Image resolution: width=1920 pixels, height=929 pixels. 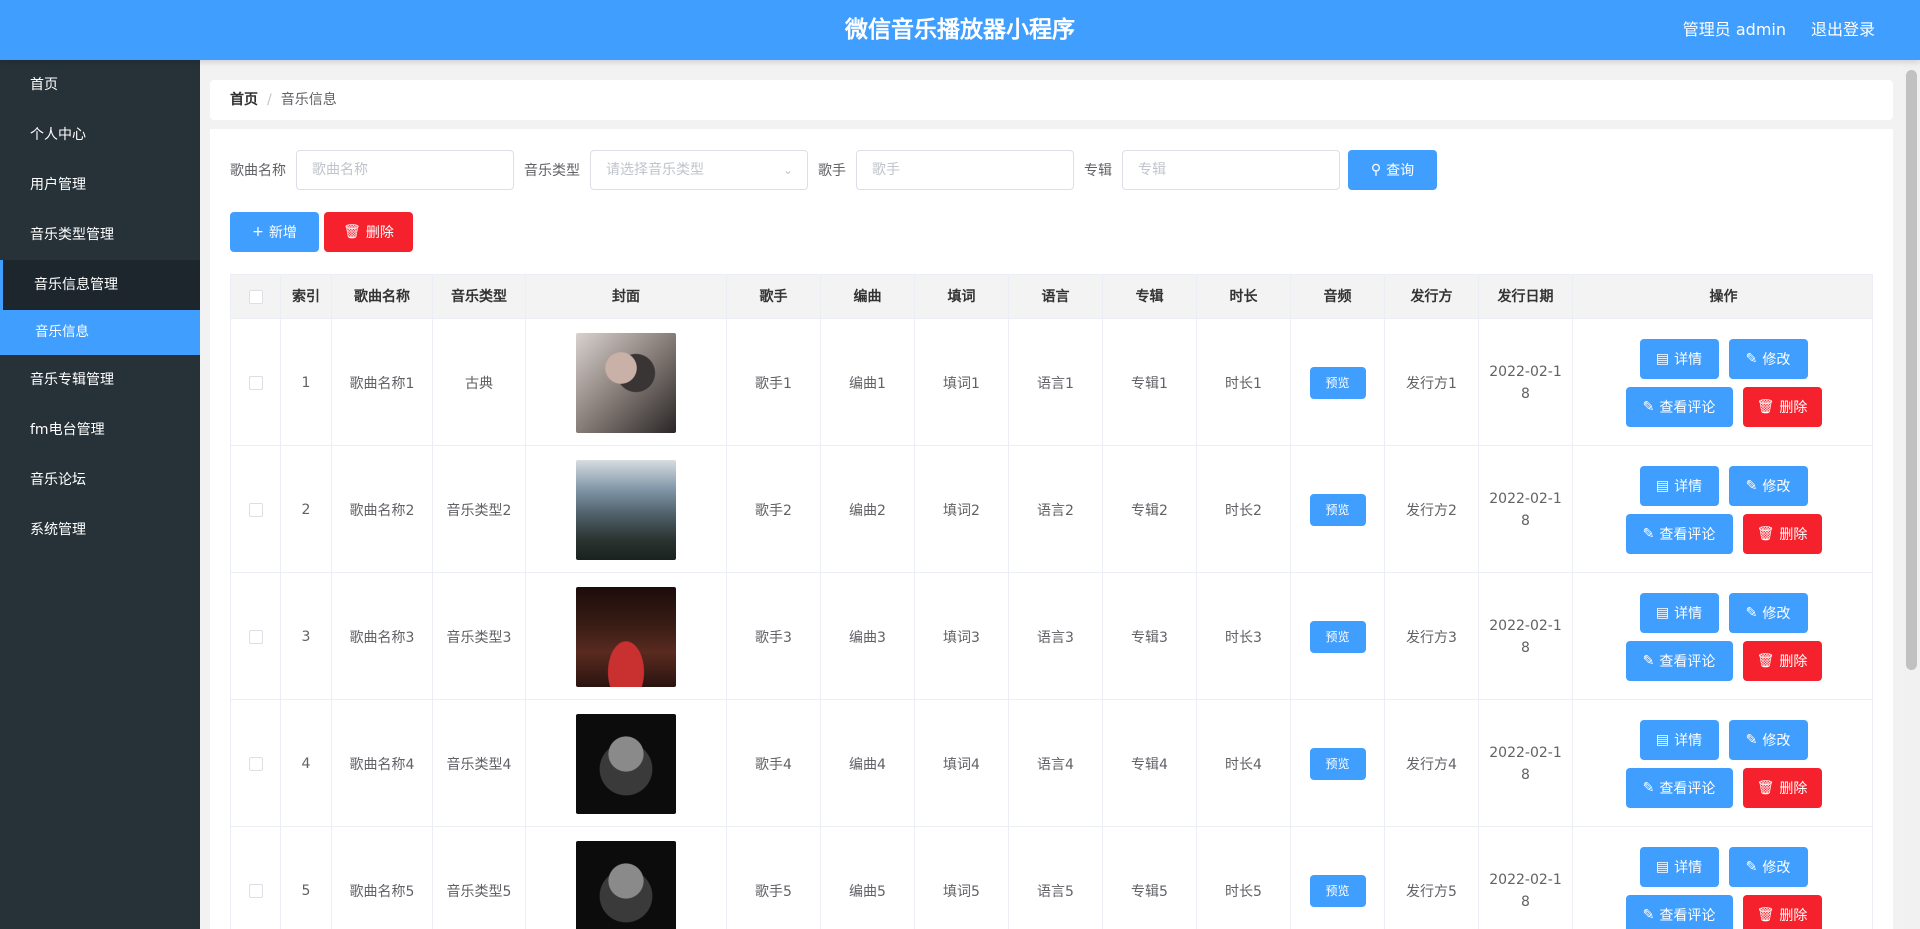 I want to click on page-scrollbar, so click(x=1911, y=494).